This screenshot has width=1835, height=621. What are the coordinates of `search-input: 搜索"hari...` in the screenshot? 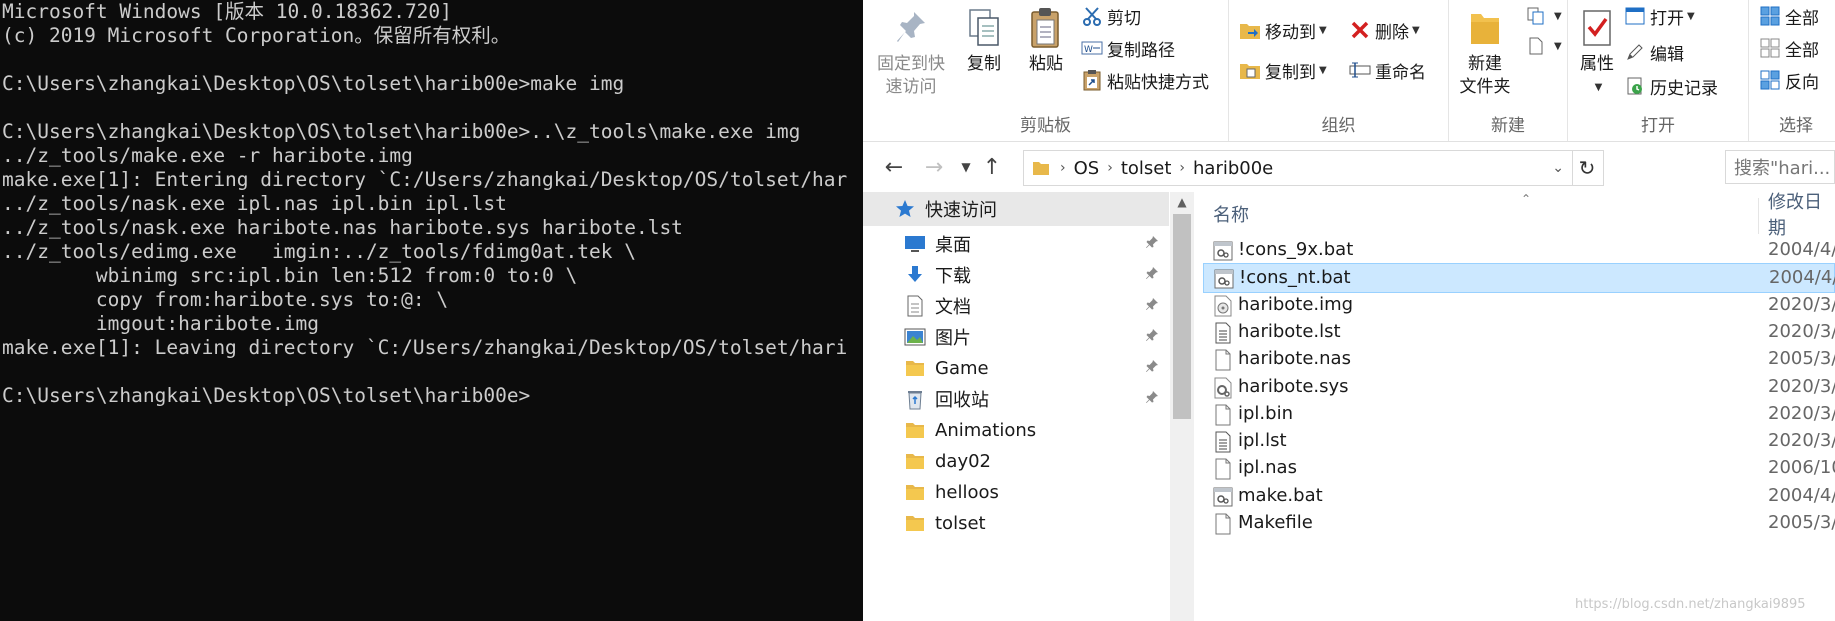 It's located at (1780, 167).